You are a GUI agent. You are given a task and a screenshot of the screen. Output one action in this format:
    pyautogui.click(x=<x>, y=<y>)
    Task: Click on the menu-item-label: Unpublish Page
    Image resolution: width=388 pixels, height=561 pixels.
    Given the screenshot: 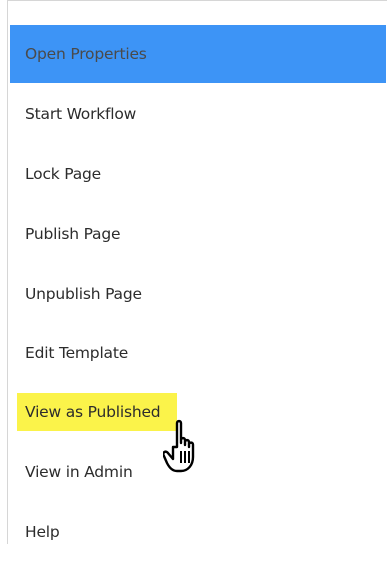 What is the action you would take?
    pyautogui.click(x=83, y=294)
    